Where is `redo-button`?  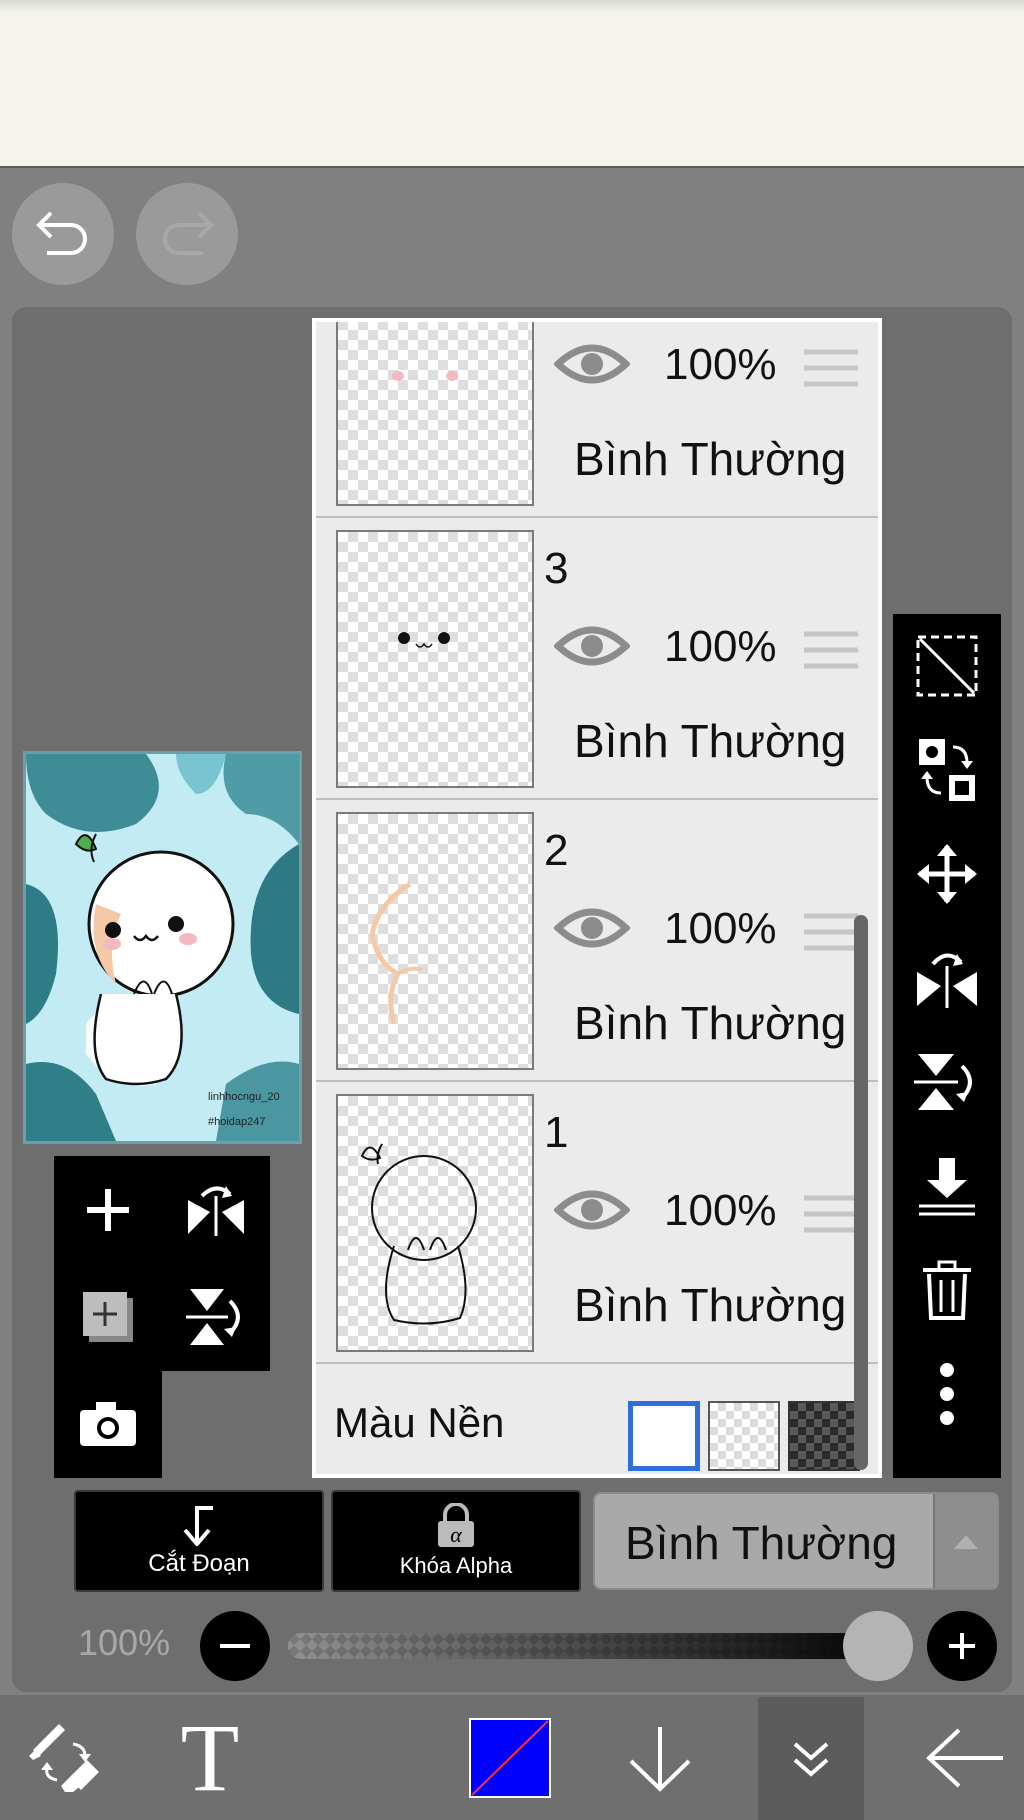
redo-button is located at coordinates (187, 234).